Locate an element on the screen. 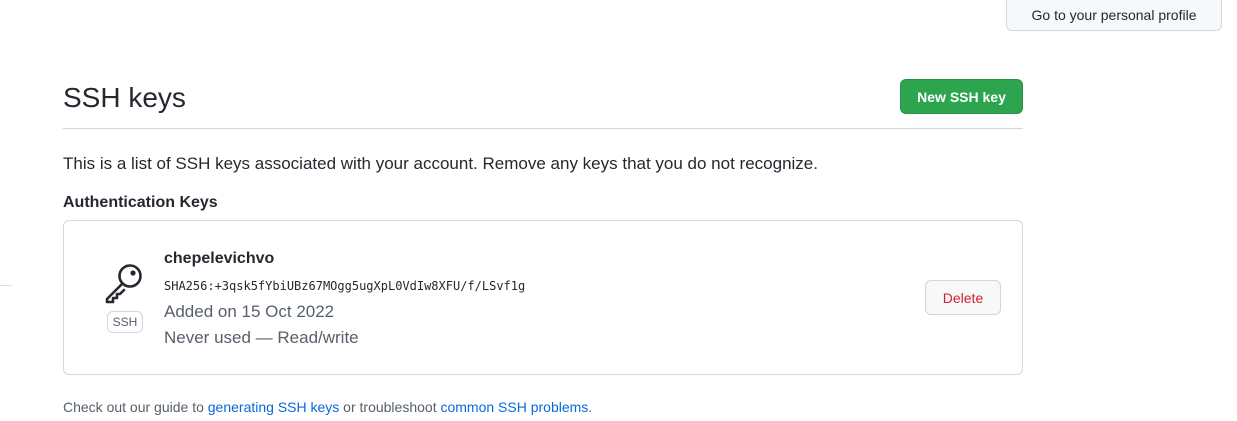  footer-suffix: . is located at coordinates (590, 407).